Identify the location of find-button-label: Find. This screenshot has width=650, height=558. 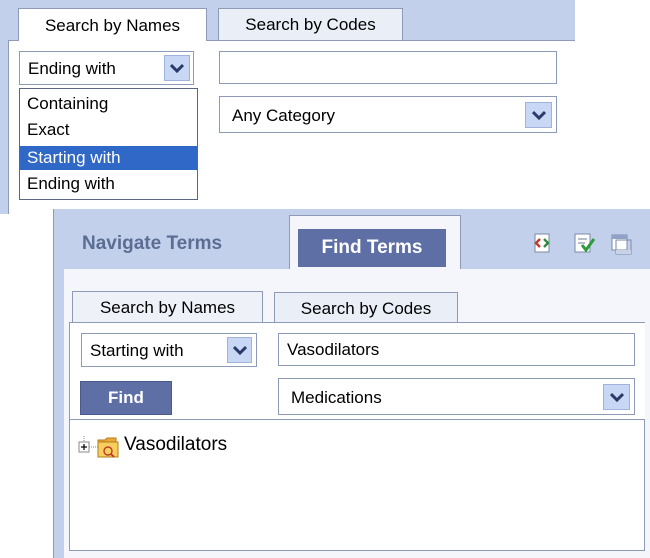
(126, 397).